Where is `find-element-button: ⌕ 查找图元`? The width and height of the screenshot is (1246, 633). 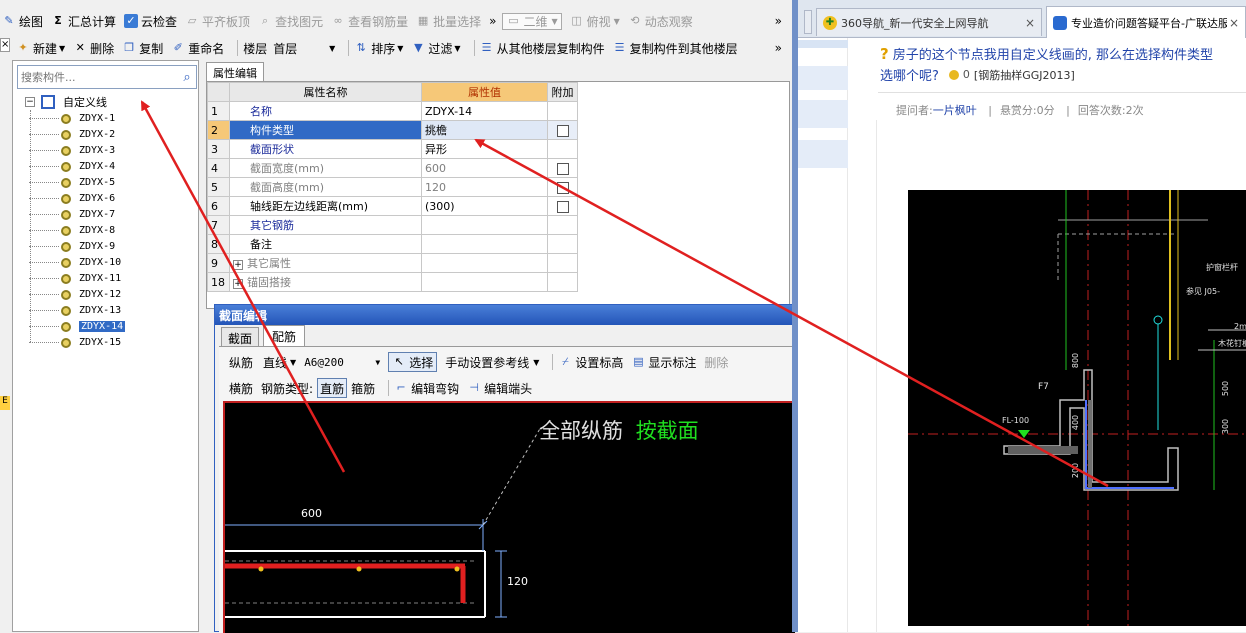
find-element-button: ⌕ 查找图元 is located at coordinates (290, 21).